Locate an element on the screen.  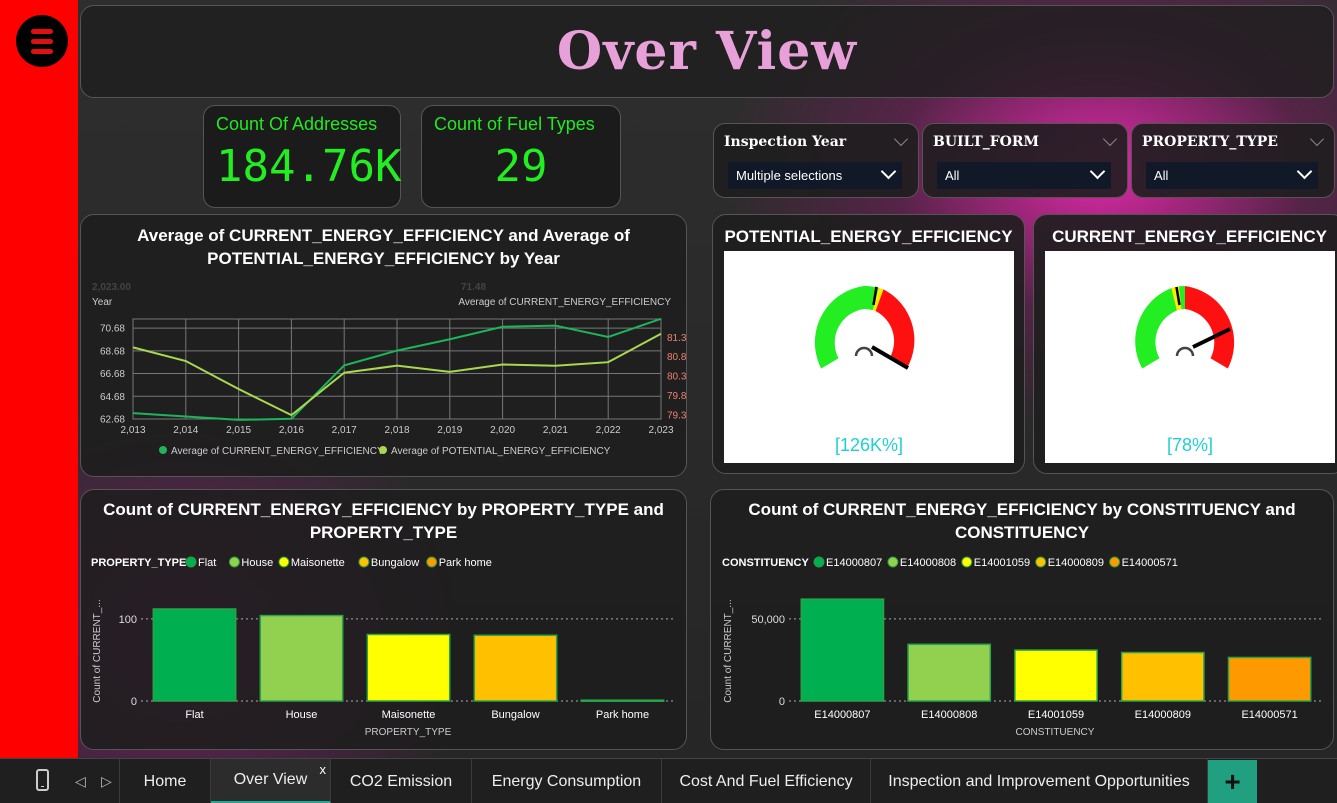
x-tick-label: E14000808 is located at coordinates (949, 715).